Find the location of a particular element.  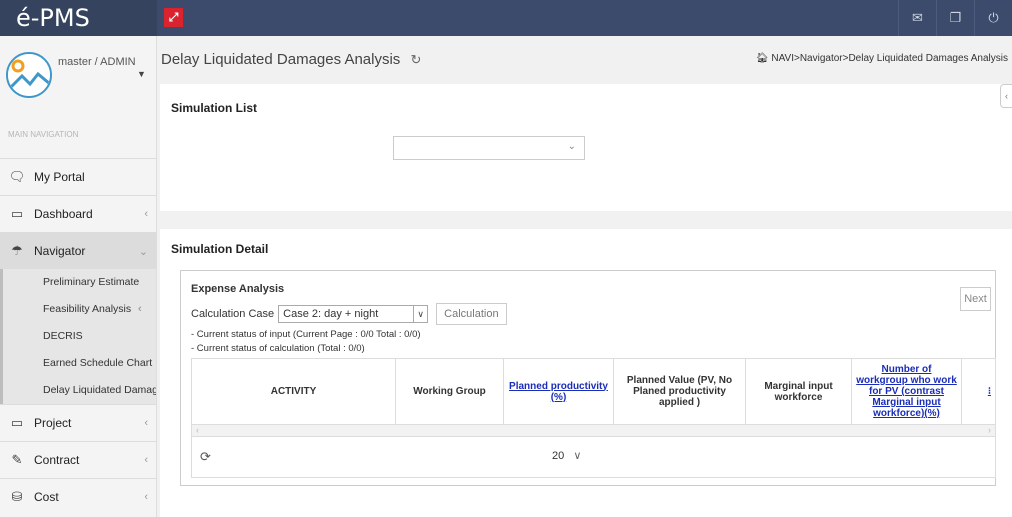

sidebar-item-label: Dashboard is located at coordinates (63, 214).